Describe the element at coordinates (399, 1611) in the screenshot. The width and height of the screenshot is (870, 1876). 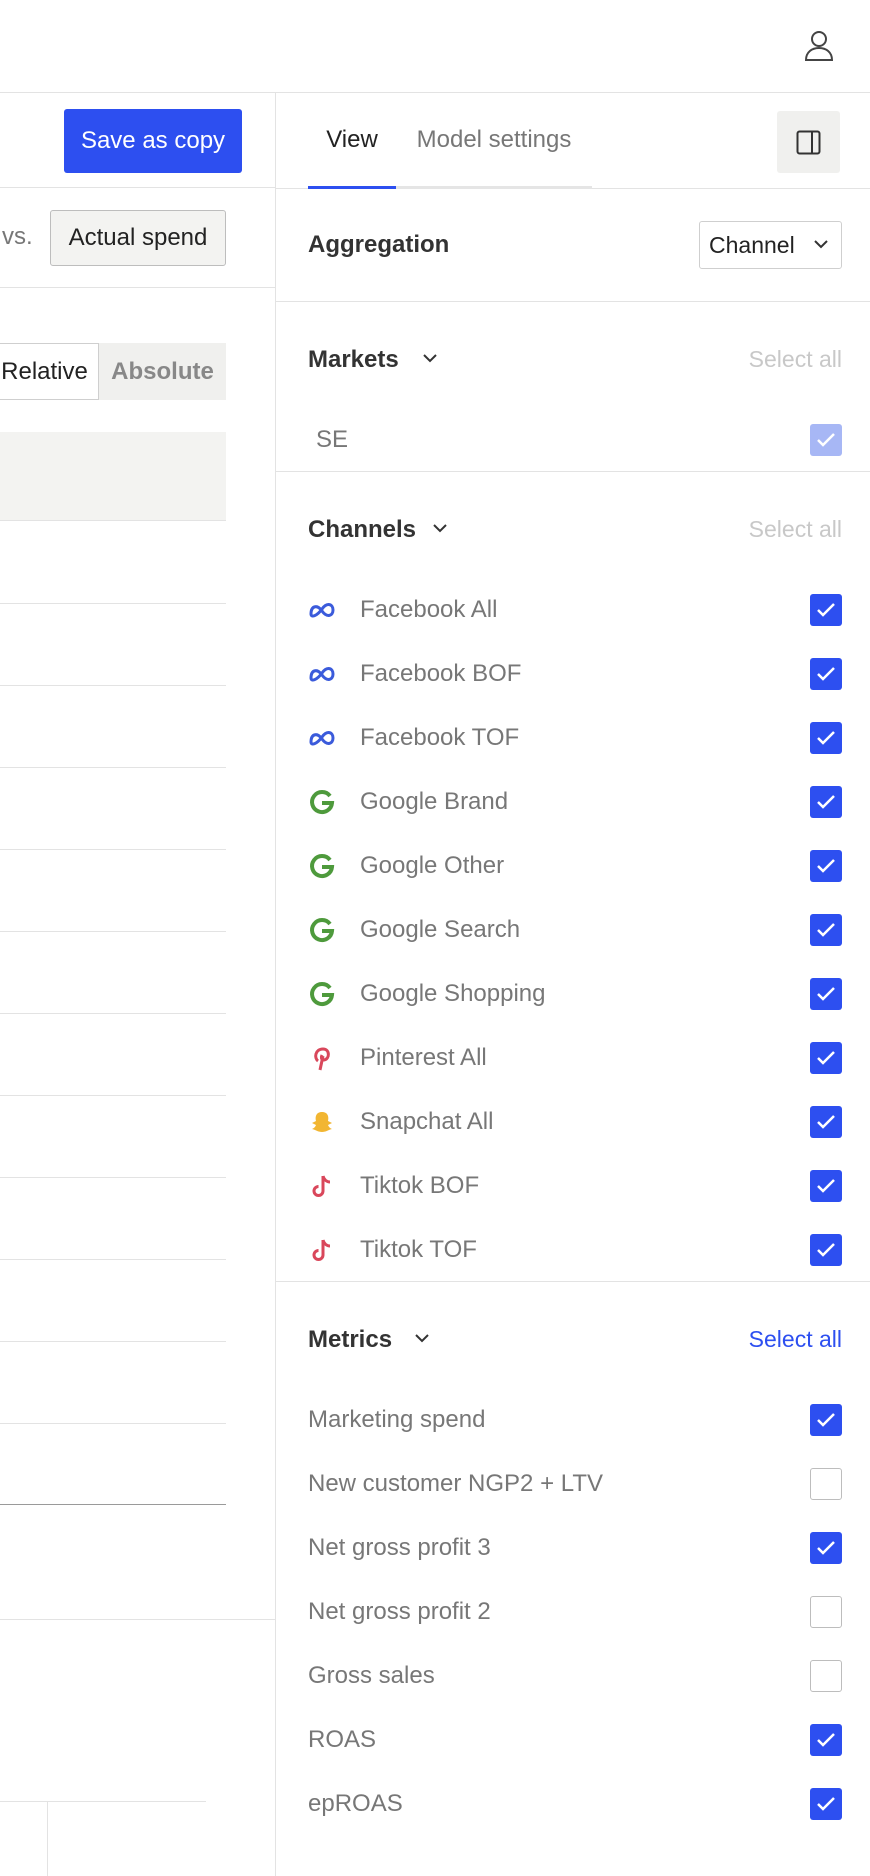
I see `metric-label: Net gross profit 2` at that location.